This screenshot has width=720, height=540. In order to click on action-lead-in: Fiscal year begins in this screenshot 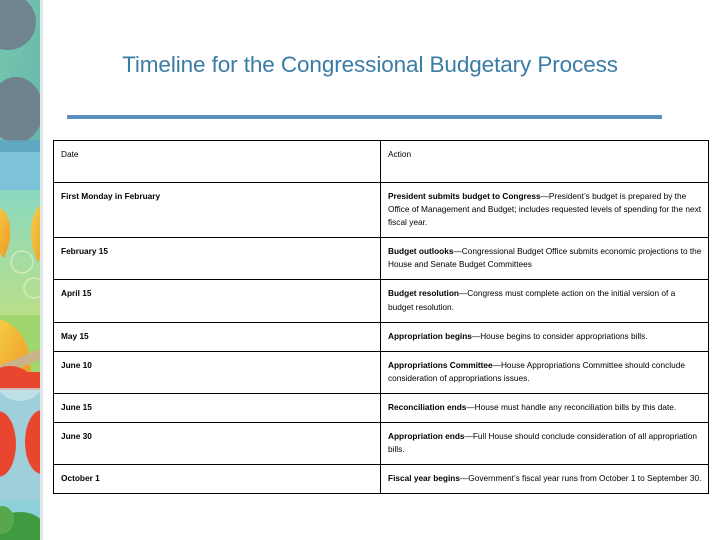, I will do `click(424, 478)`.